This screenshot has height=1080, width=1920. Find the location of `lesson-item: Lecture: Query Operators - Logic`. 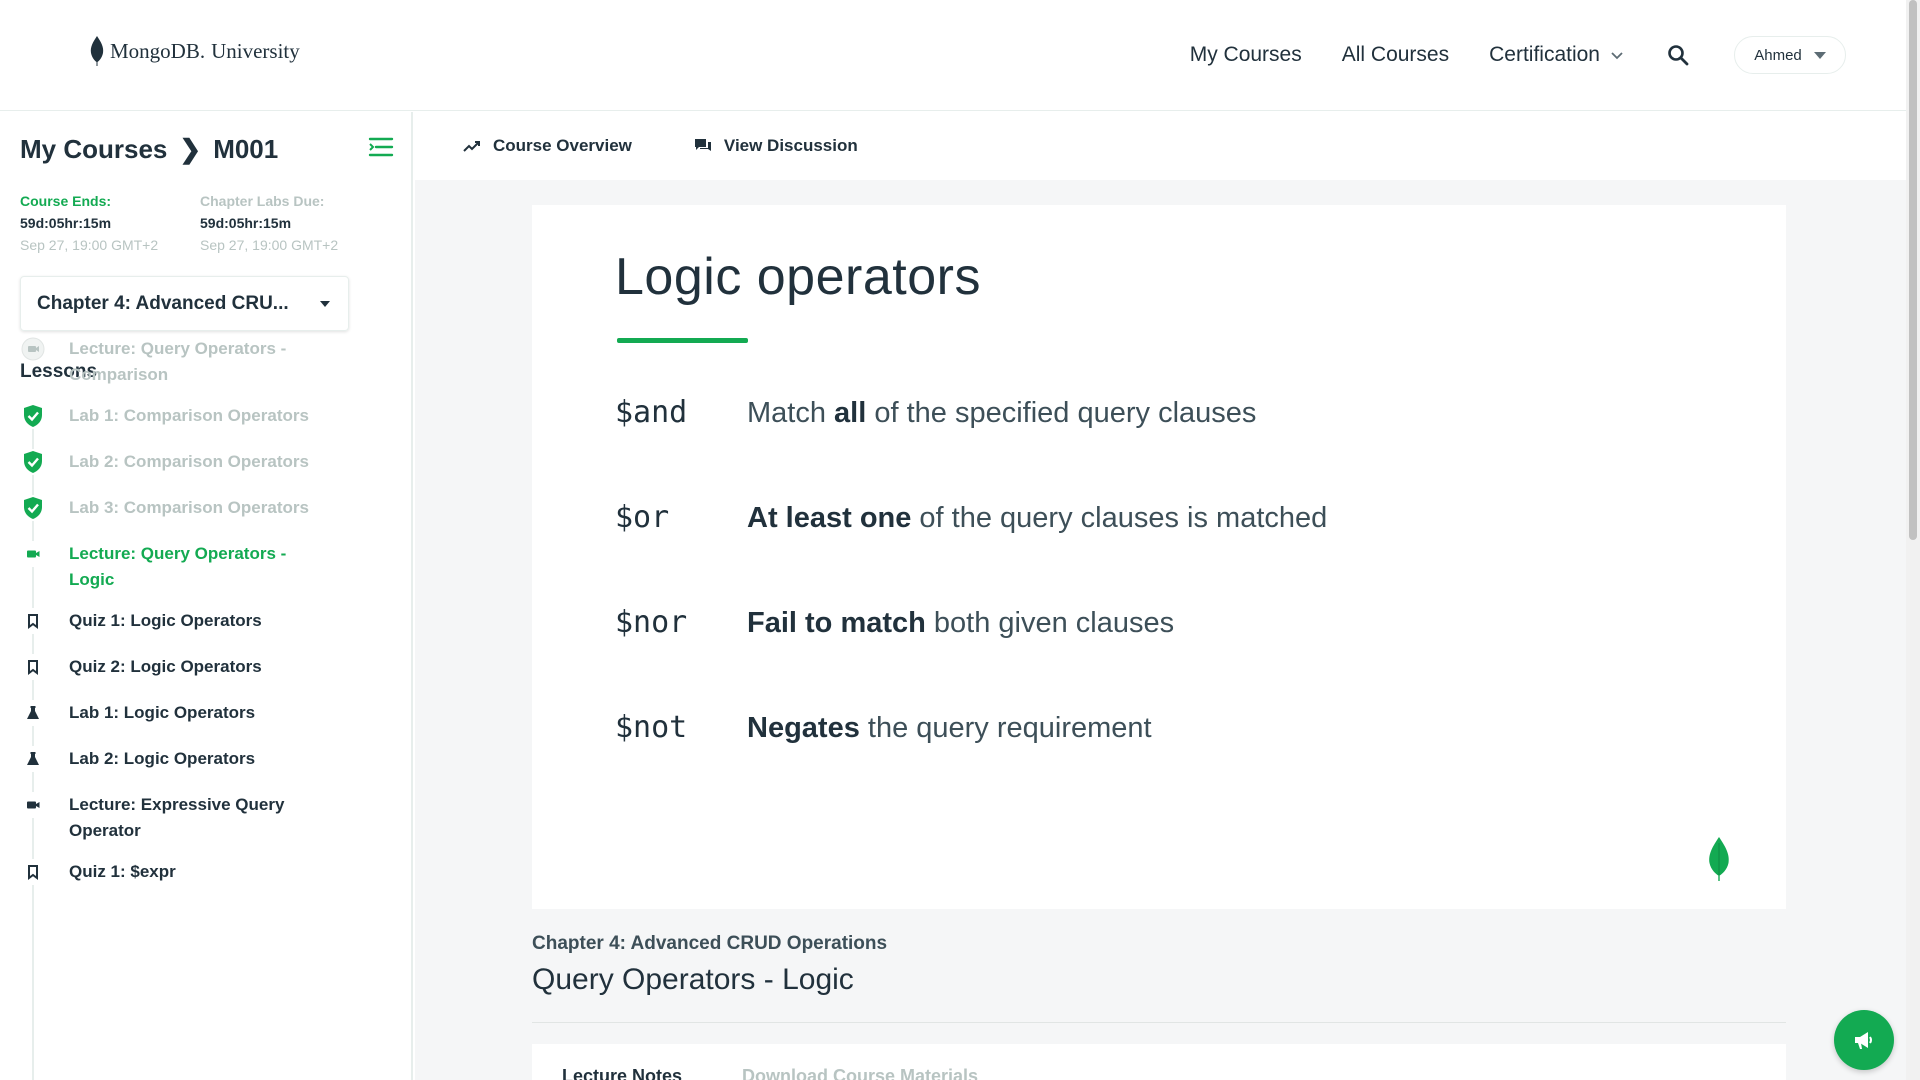

lesson-item: Lecture: Query Operators - Logic is located at coordinates (180, 567).